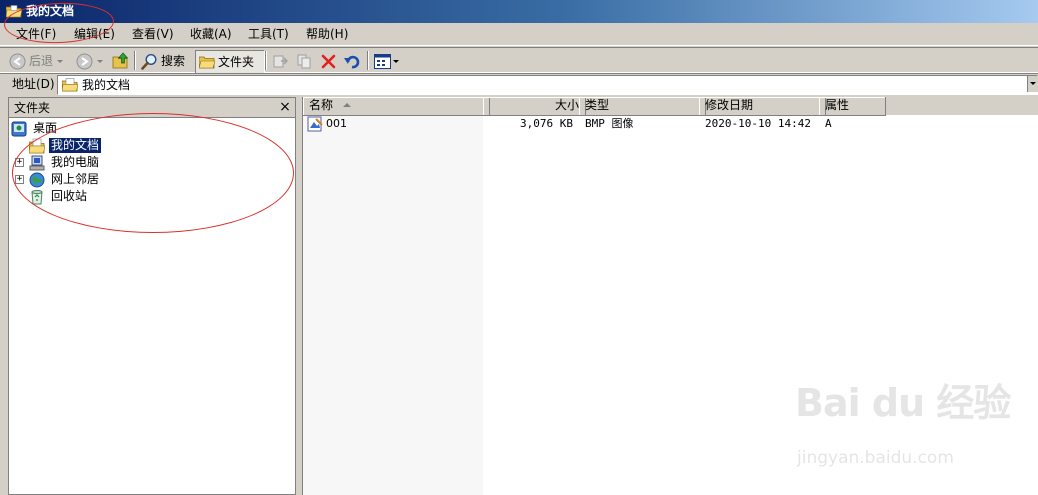  What do you see at coordinates (37, 162) in the screenshot?
I see `my-computer-icon` at bounding box center [37, 162].